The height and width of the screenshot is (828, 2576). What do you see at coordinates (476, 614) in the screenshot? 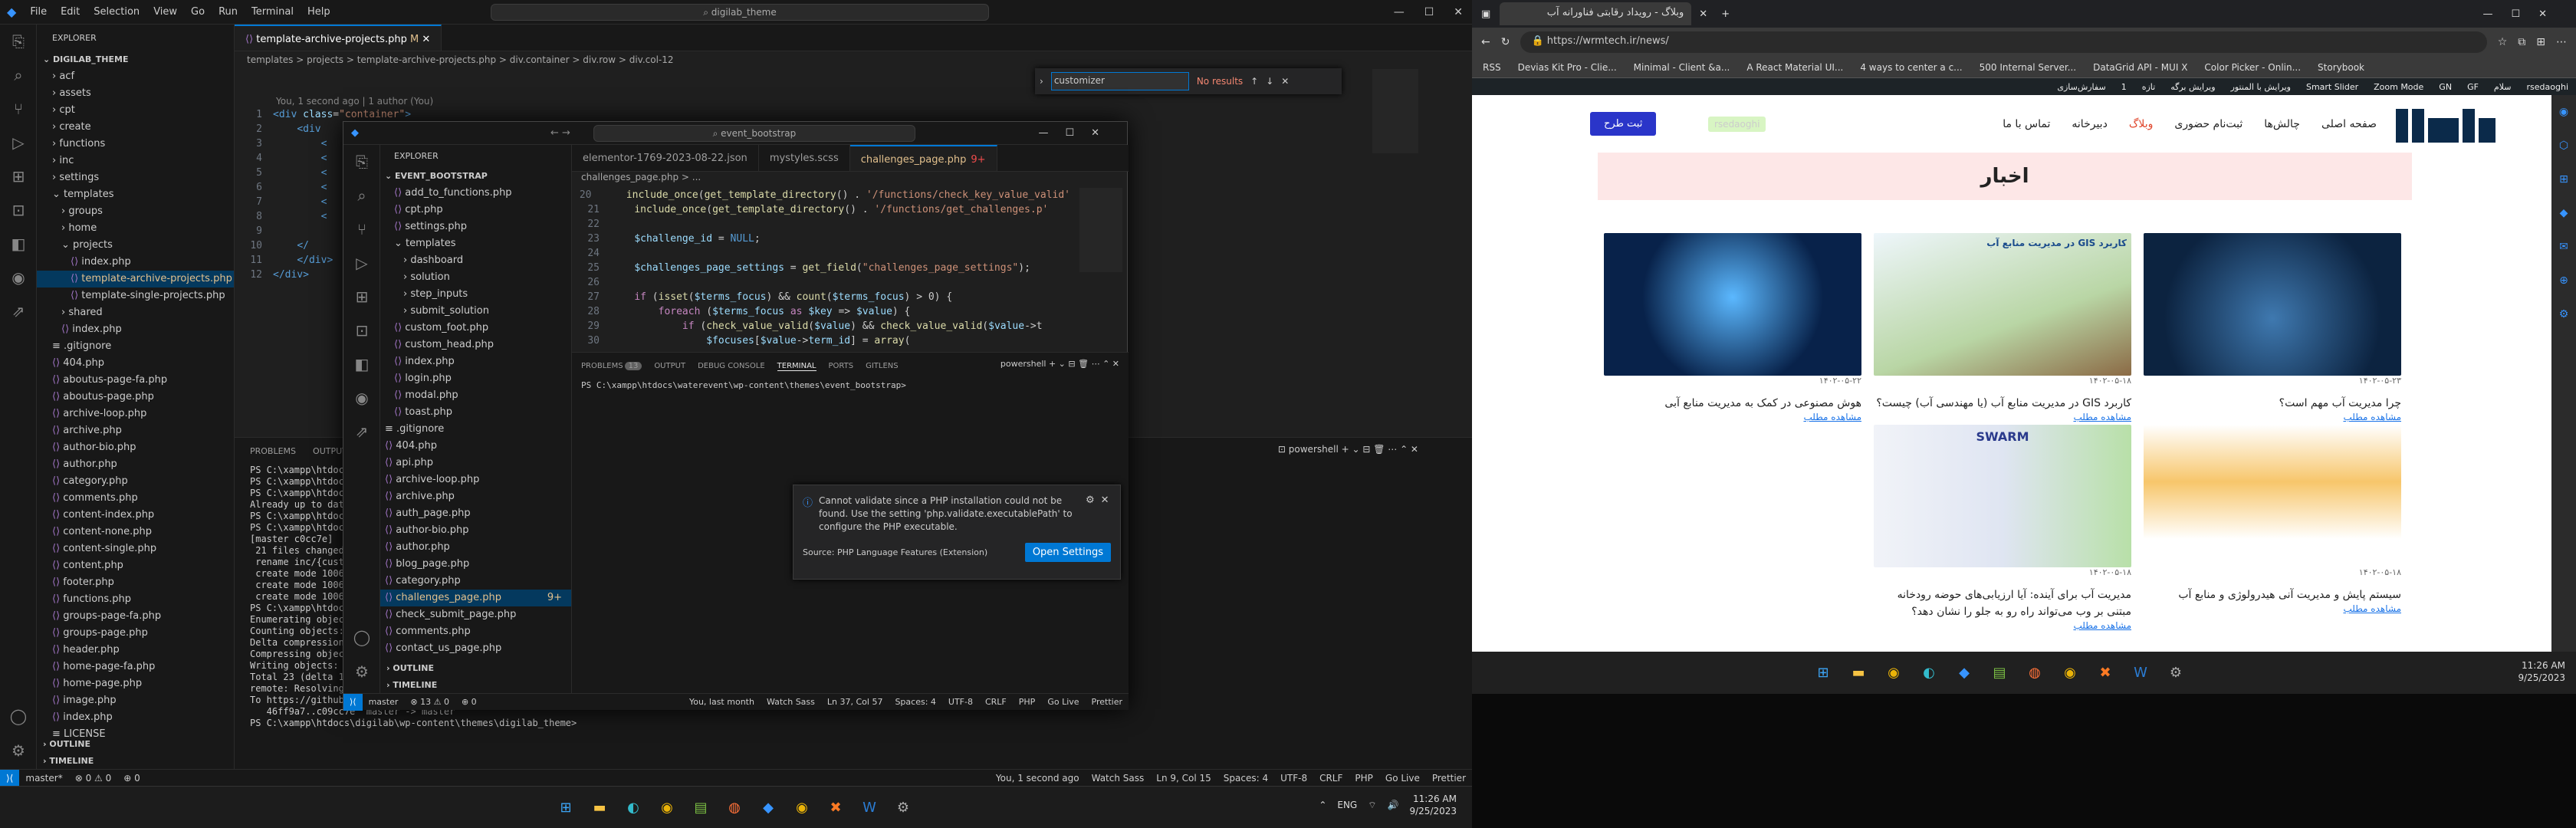
I see `tree-item: ⟨⟩ check_submit_page.php` at bounding box center [476, 614].